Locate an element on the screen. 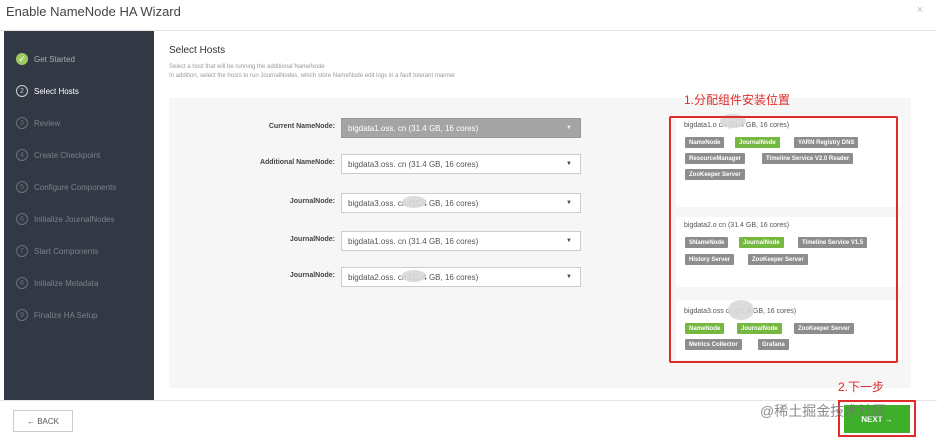 Image resolution: width=937 pixels, height=439 pixels. step-number: 7 is located at coordinates (22, 251).